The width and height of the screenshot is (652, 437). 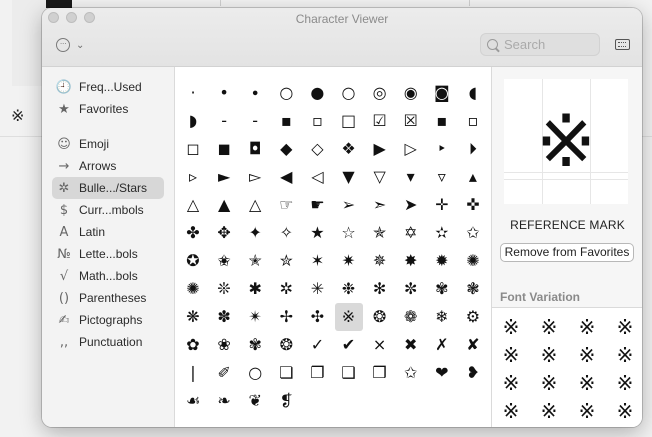 What do you see at coordinates (224, 289) in the screenshot?
I see `glyph-cell: ❊` at bounding box center [224, 289].